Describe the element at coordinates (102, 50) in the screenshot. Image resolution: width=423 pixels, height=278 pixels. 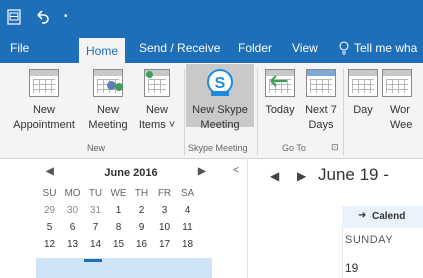
I see `tab-home: Home` at that location.